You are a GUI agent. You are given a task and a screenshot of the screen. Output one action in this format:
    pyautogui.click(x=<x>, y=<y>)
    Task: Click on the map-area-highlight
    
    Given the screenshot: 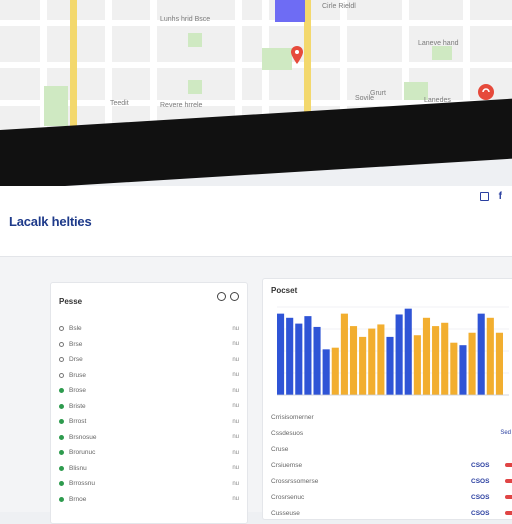 What is the action you would take?
    pyautogui.click(x=290, y=11)
    